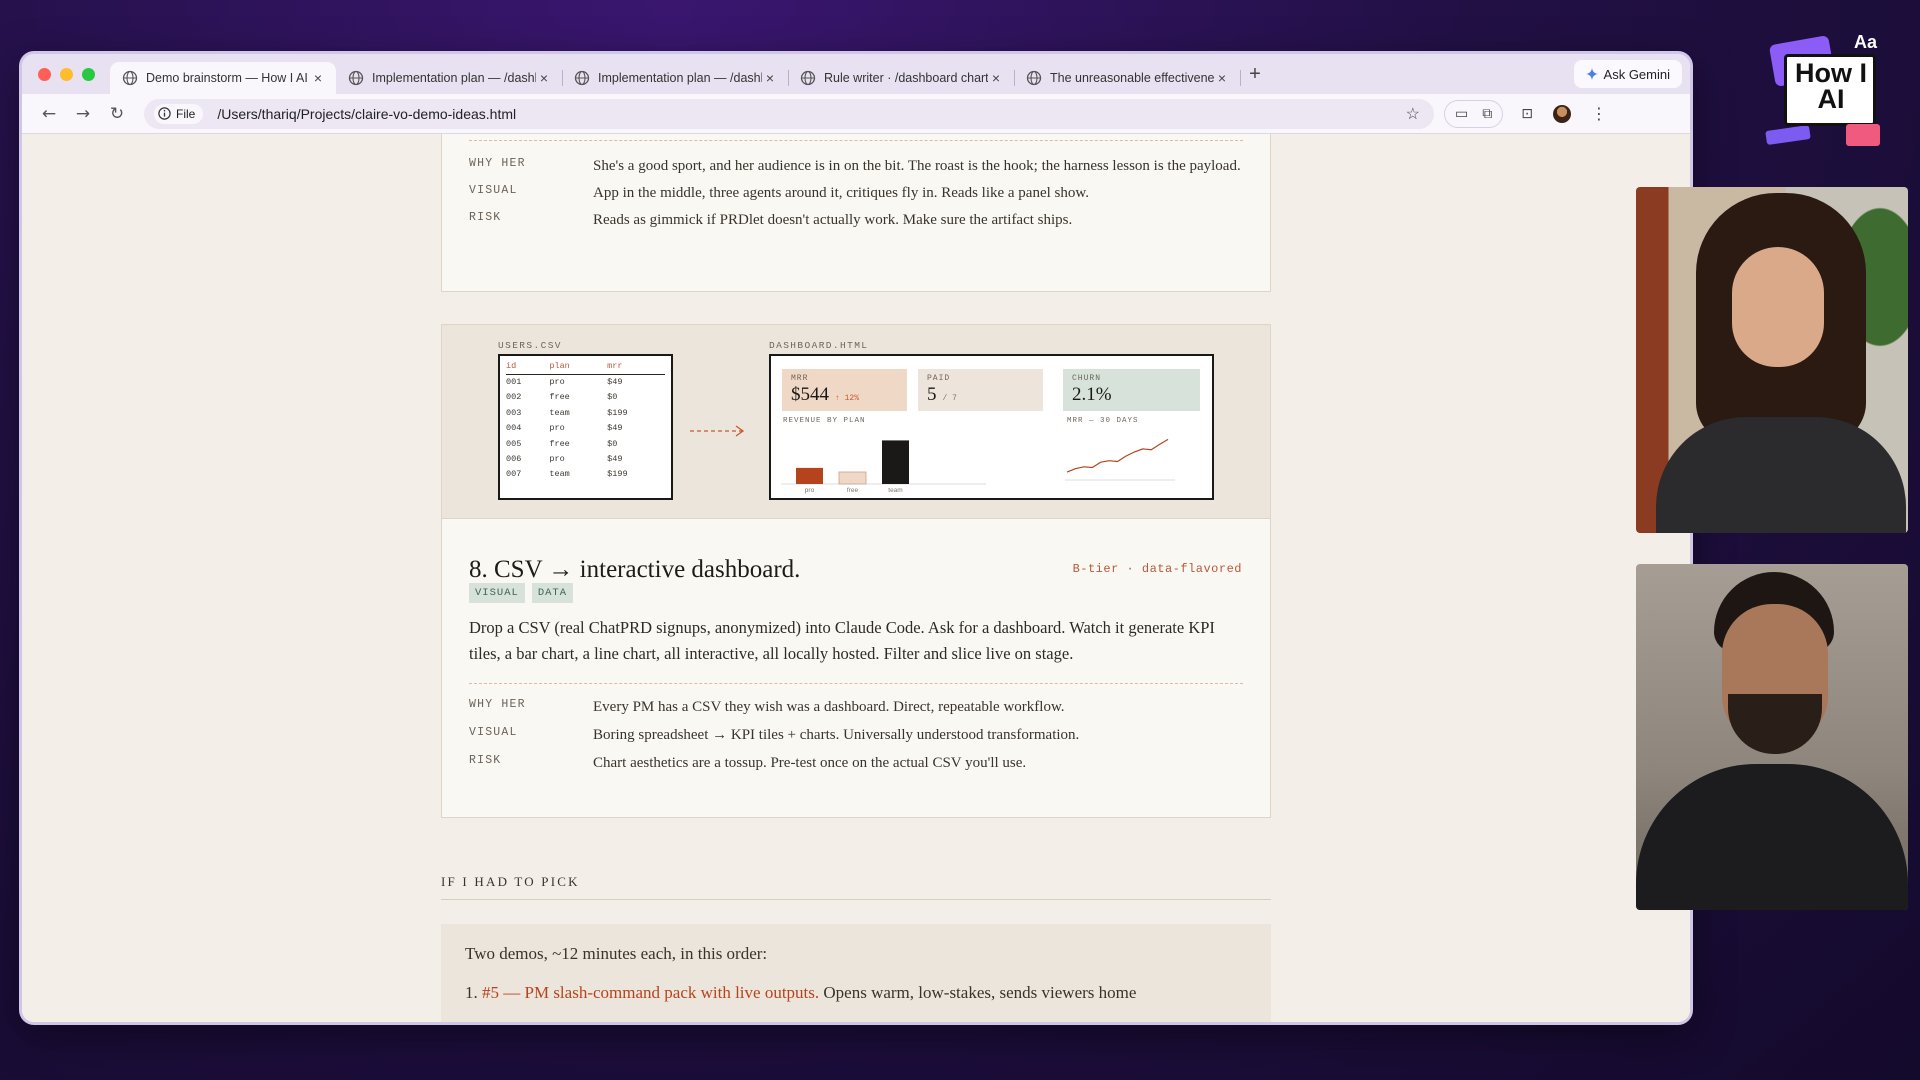 The image size is (1920, 1080). What do you see at coordinates (916, 461) in the screenshot?
I see `revenue-by-plan-bar-chart: pro free team` at bounding box center [916, 461].